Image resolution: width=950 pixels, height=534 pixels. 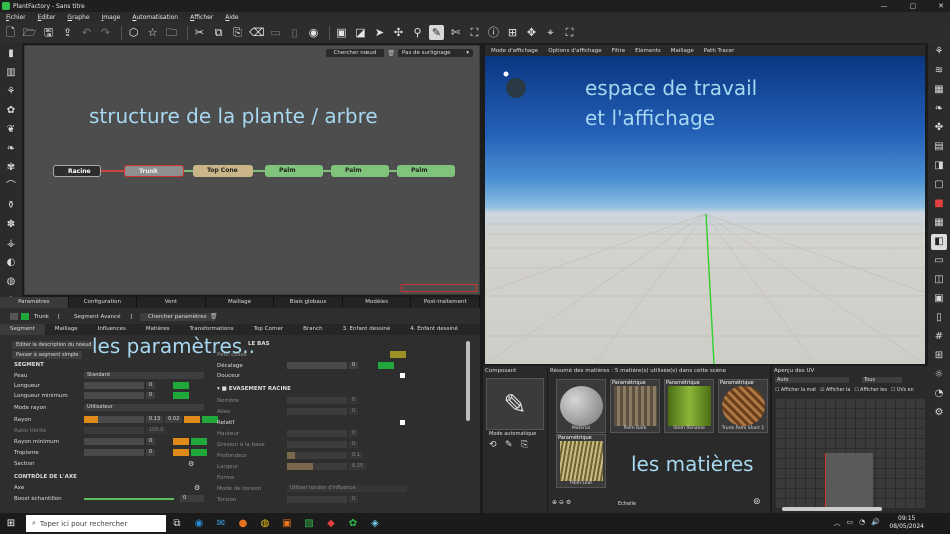 I want to click on tab-vent: Vent, so click(x=171, y=302).